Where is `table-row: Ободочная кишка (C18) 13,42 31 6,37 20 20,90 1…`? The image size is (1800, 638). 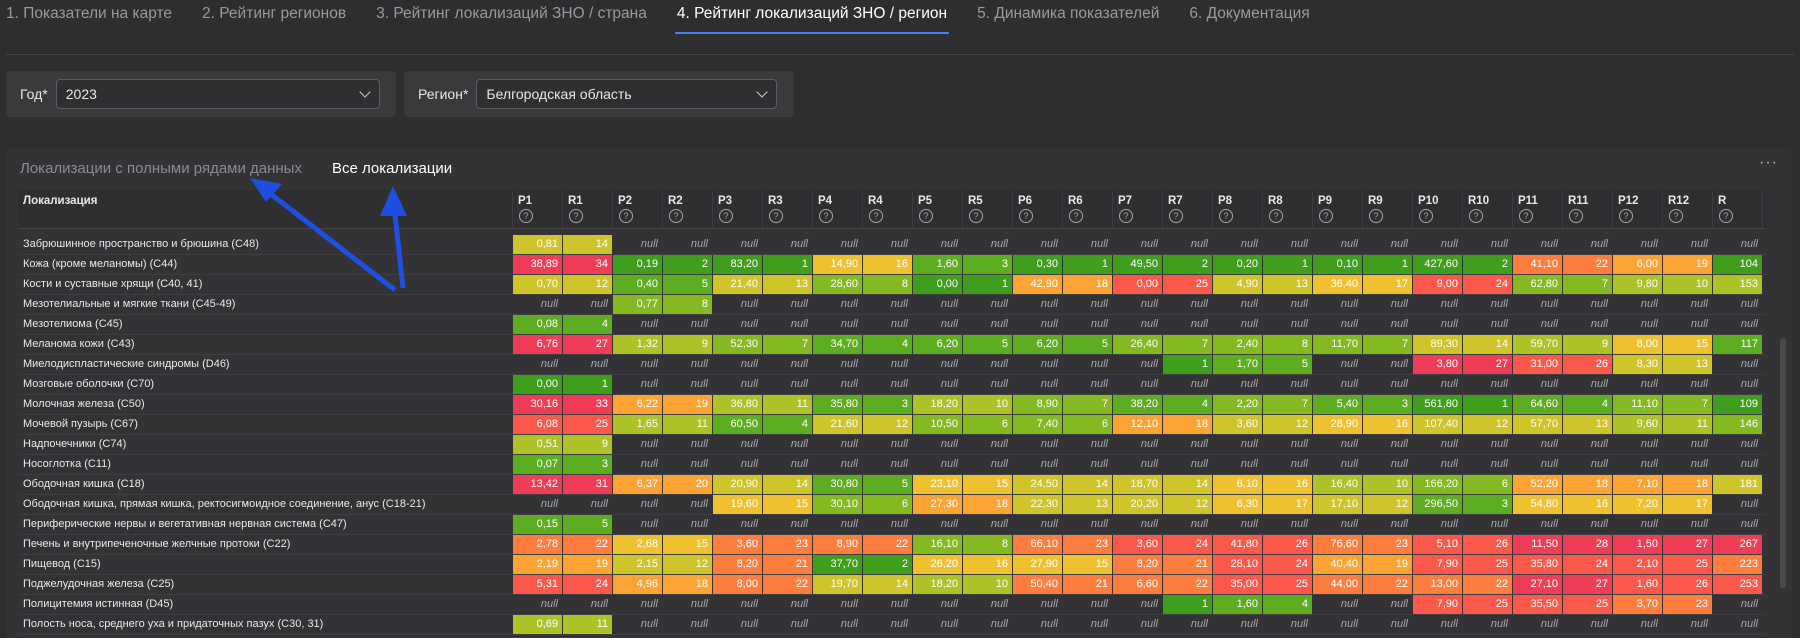
table-row: Ободочная кишка (C18) 13,42 31 6,37 20 20,90 1… is located at coordinates (892, 485).